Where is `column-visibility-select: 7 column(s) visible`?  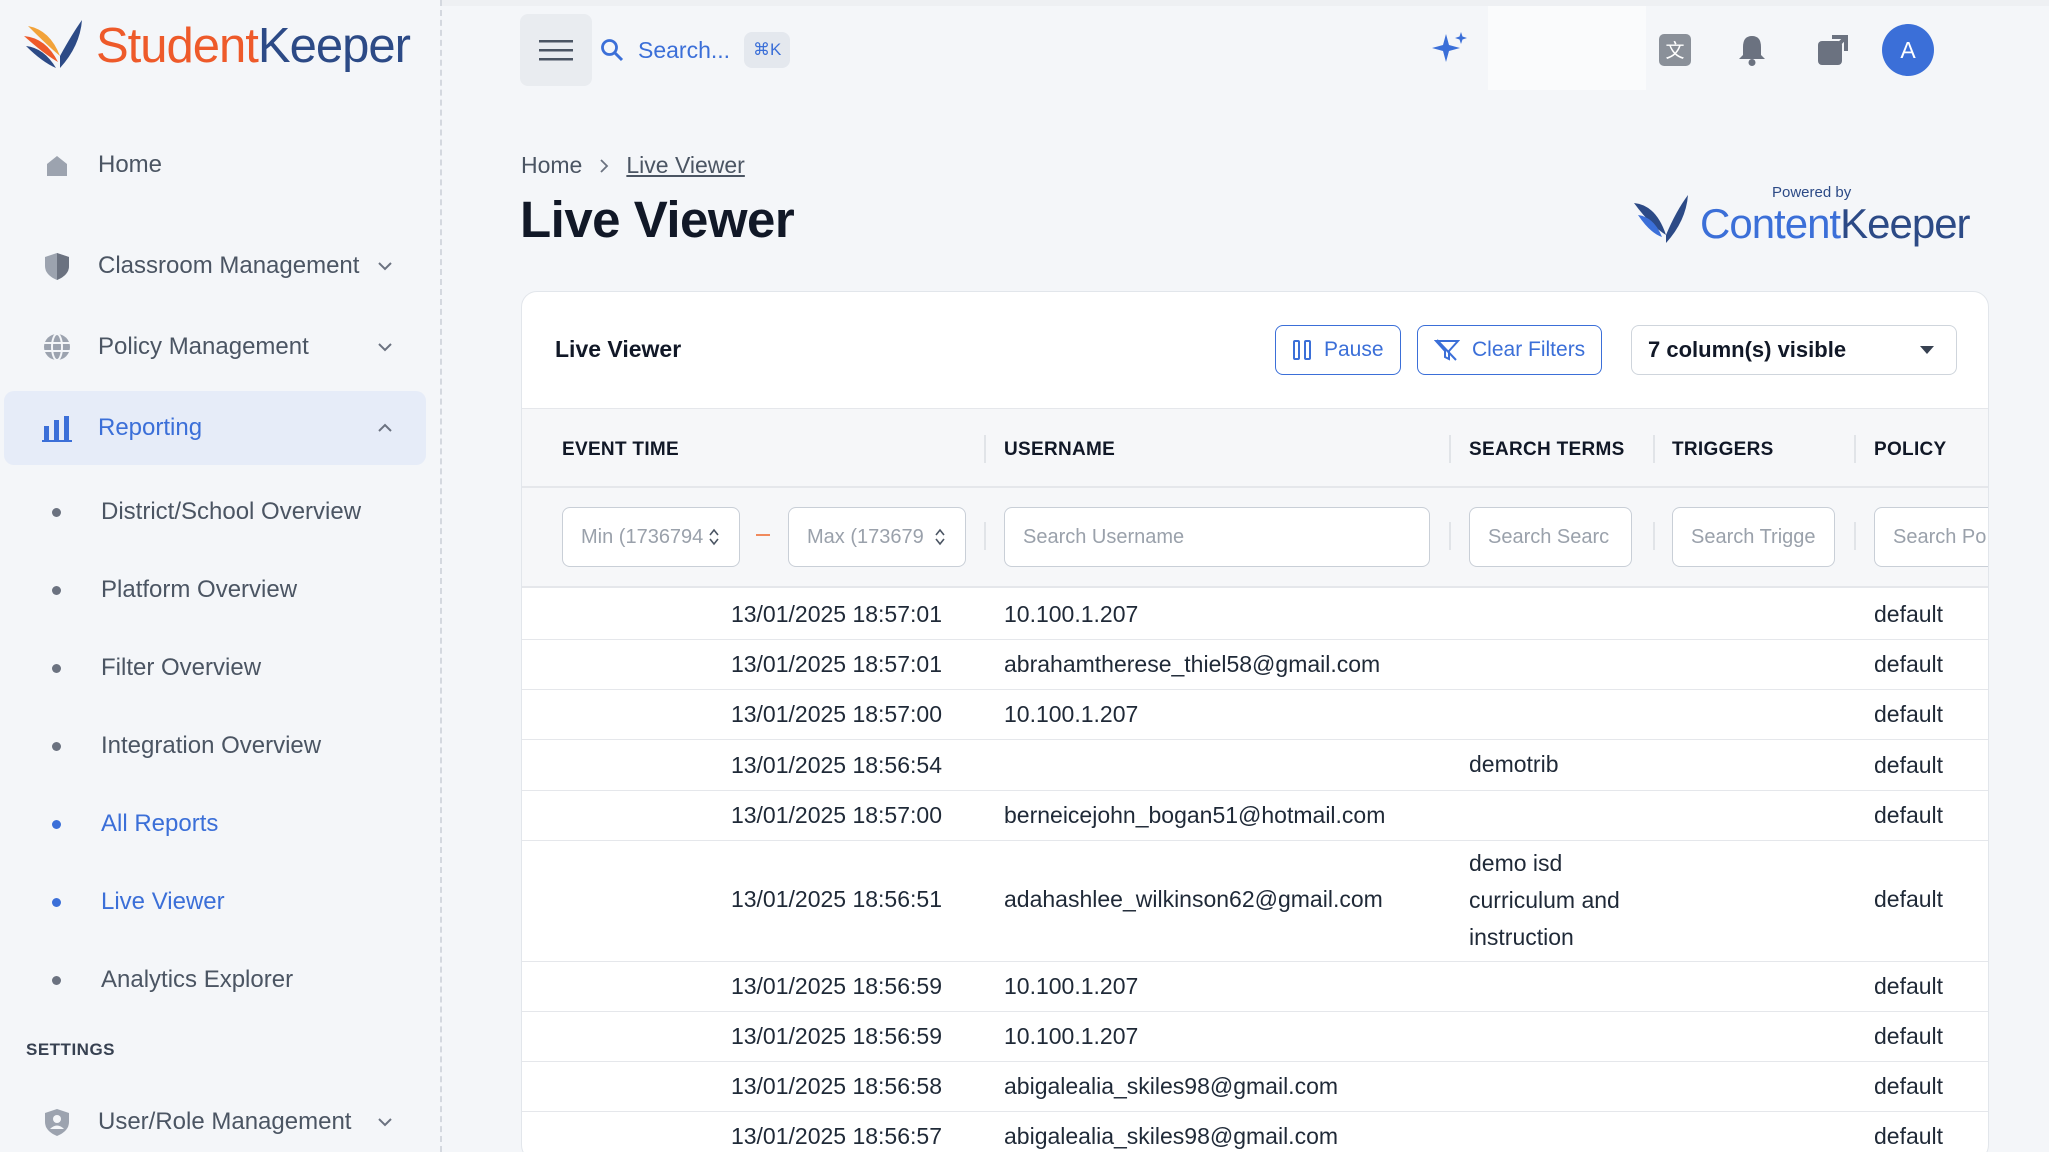
column-visibility-select: 7 column(s) visible is located at coordinates (1794, 350).